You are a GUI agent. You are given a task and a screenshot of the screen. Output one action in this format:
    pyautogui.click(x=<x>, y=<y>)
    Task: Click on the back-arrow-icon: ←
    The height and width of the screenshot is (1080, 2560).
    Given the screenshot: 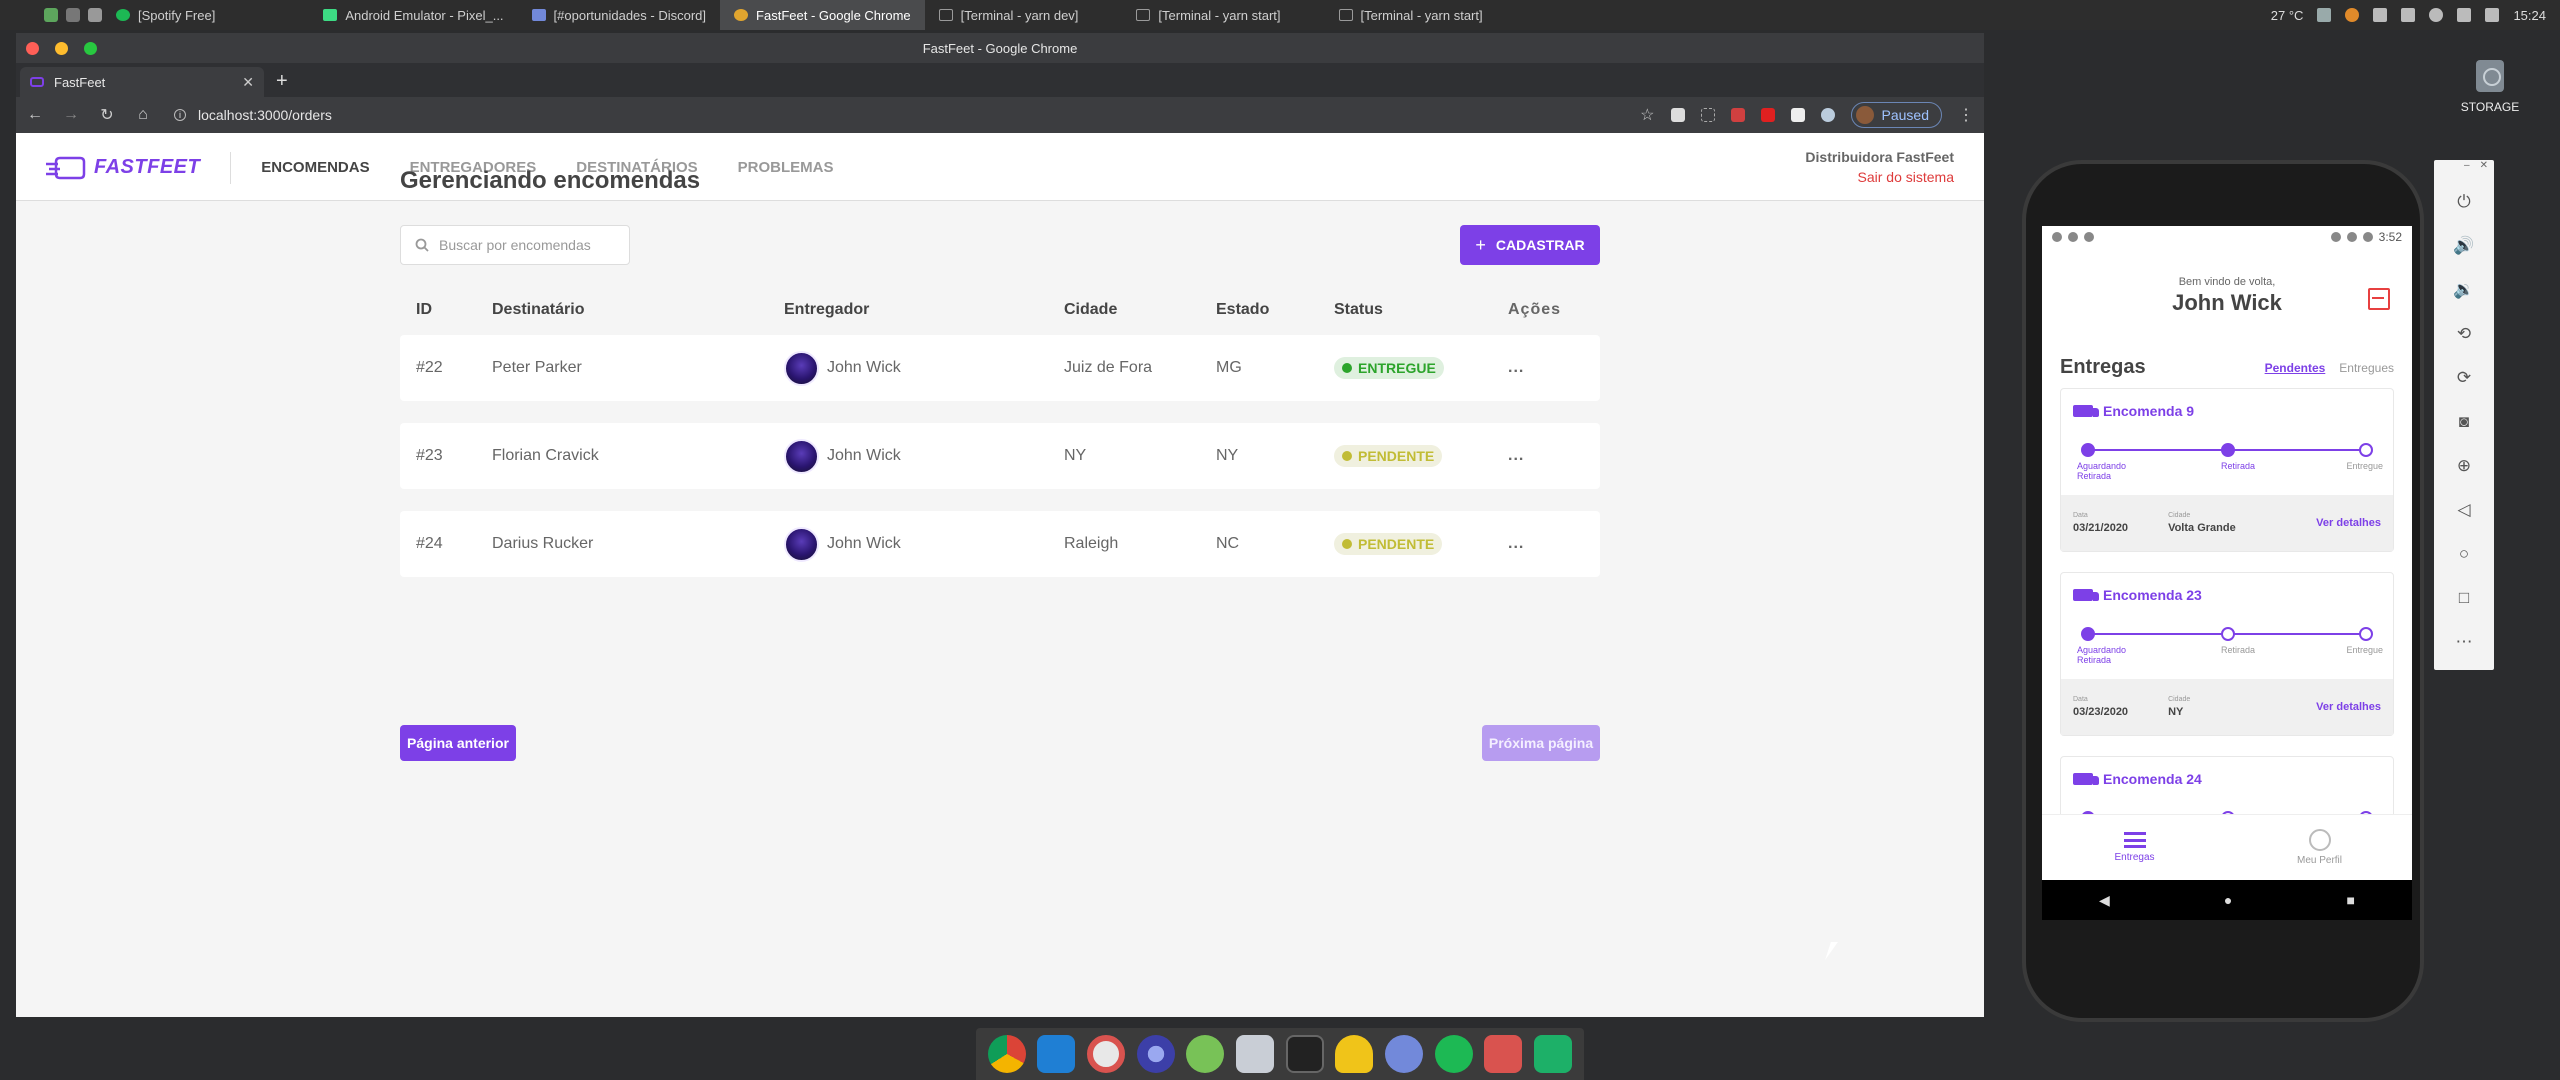 What is the action you would take?
    pyautogui.click(x=35, y=115)
    